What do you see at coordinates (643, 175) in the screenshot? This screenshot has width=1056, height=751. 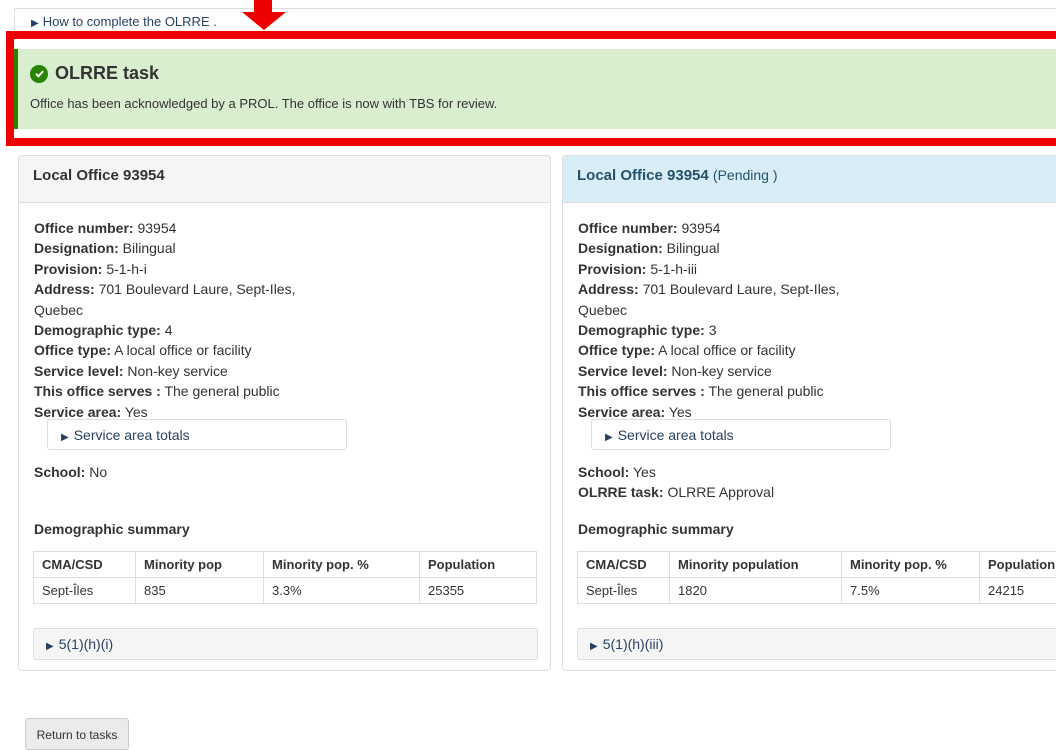 I see `panel-title-text: Local Office 93954` at bounding box center [643, 175].